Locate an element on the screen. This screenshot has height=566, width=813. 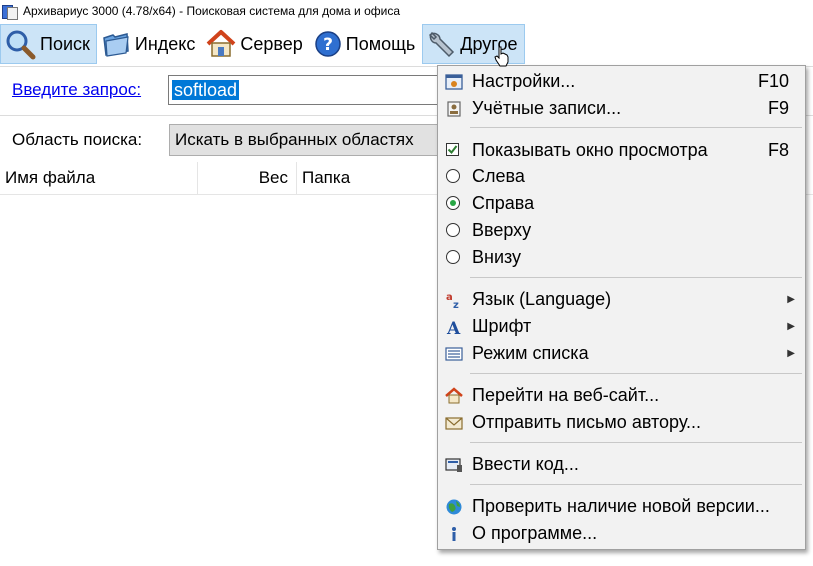
index-button-label: Индекс is located at coordinates (165, 43).